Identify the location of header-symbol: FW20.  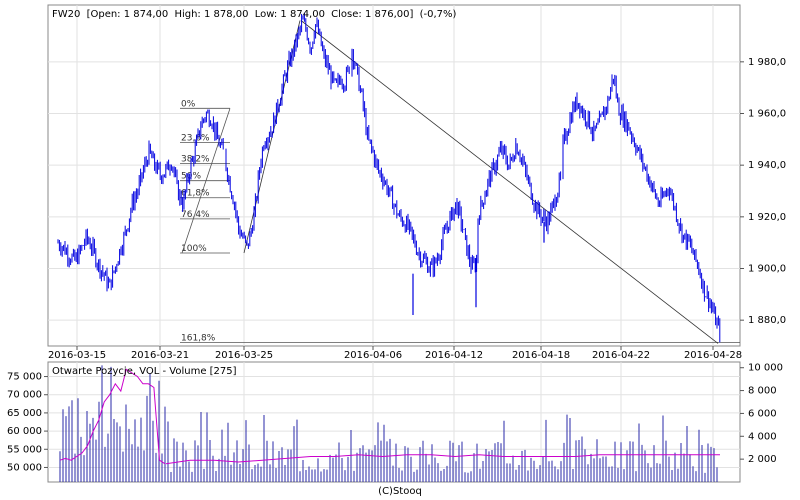
(66, 14).